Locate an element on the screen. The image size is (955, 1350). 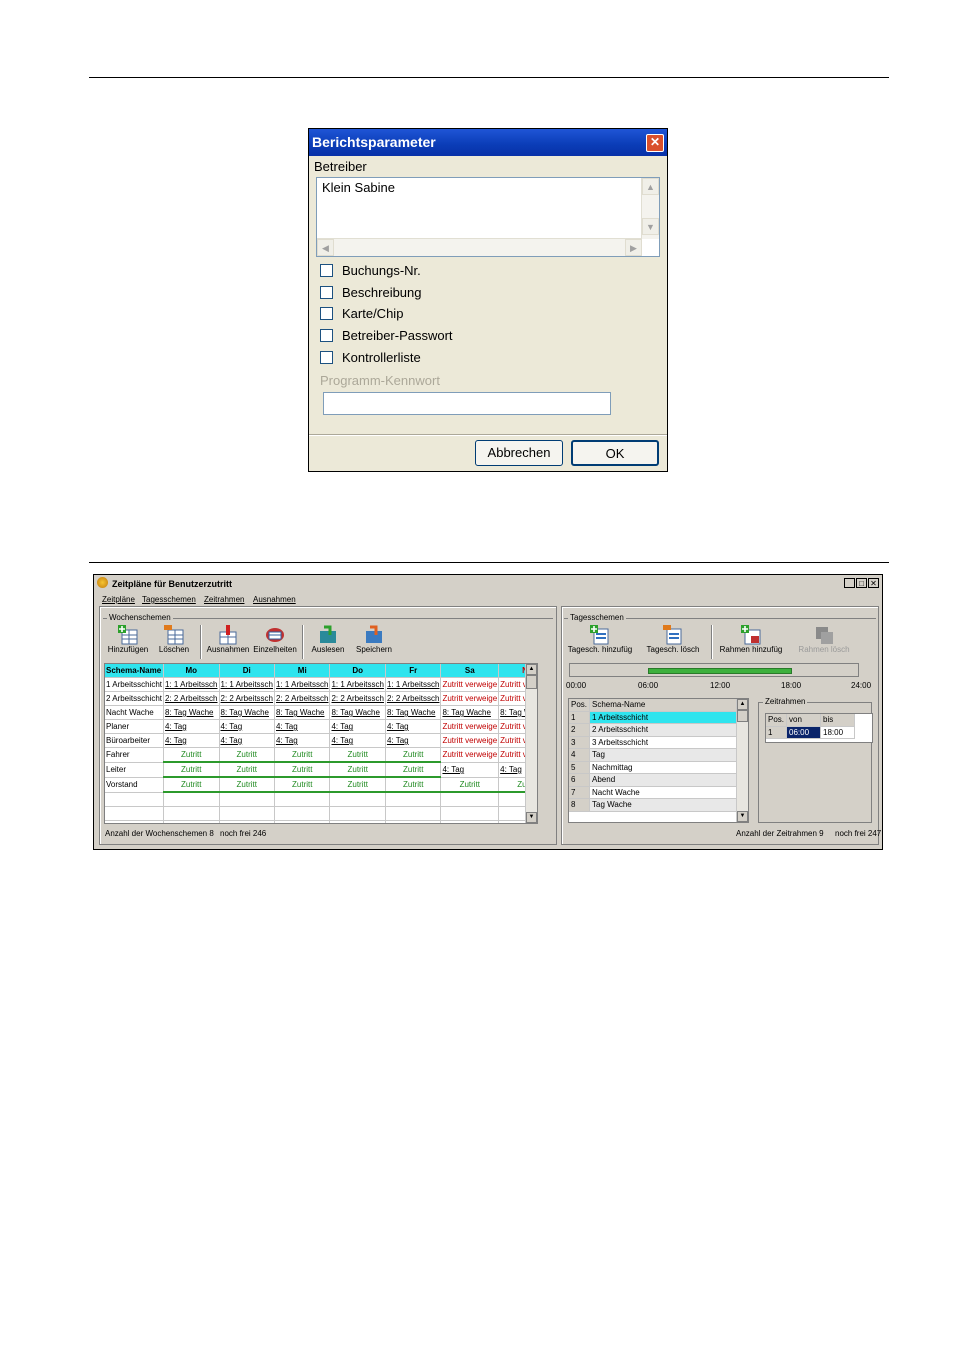
column-header: von is located at coordinates (804, 720).